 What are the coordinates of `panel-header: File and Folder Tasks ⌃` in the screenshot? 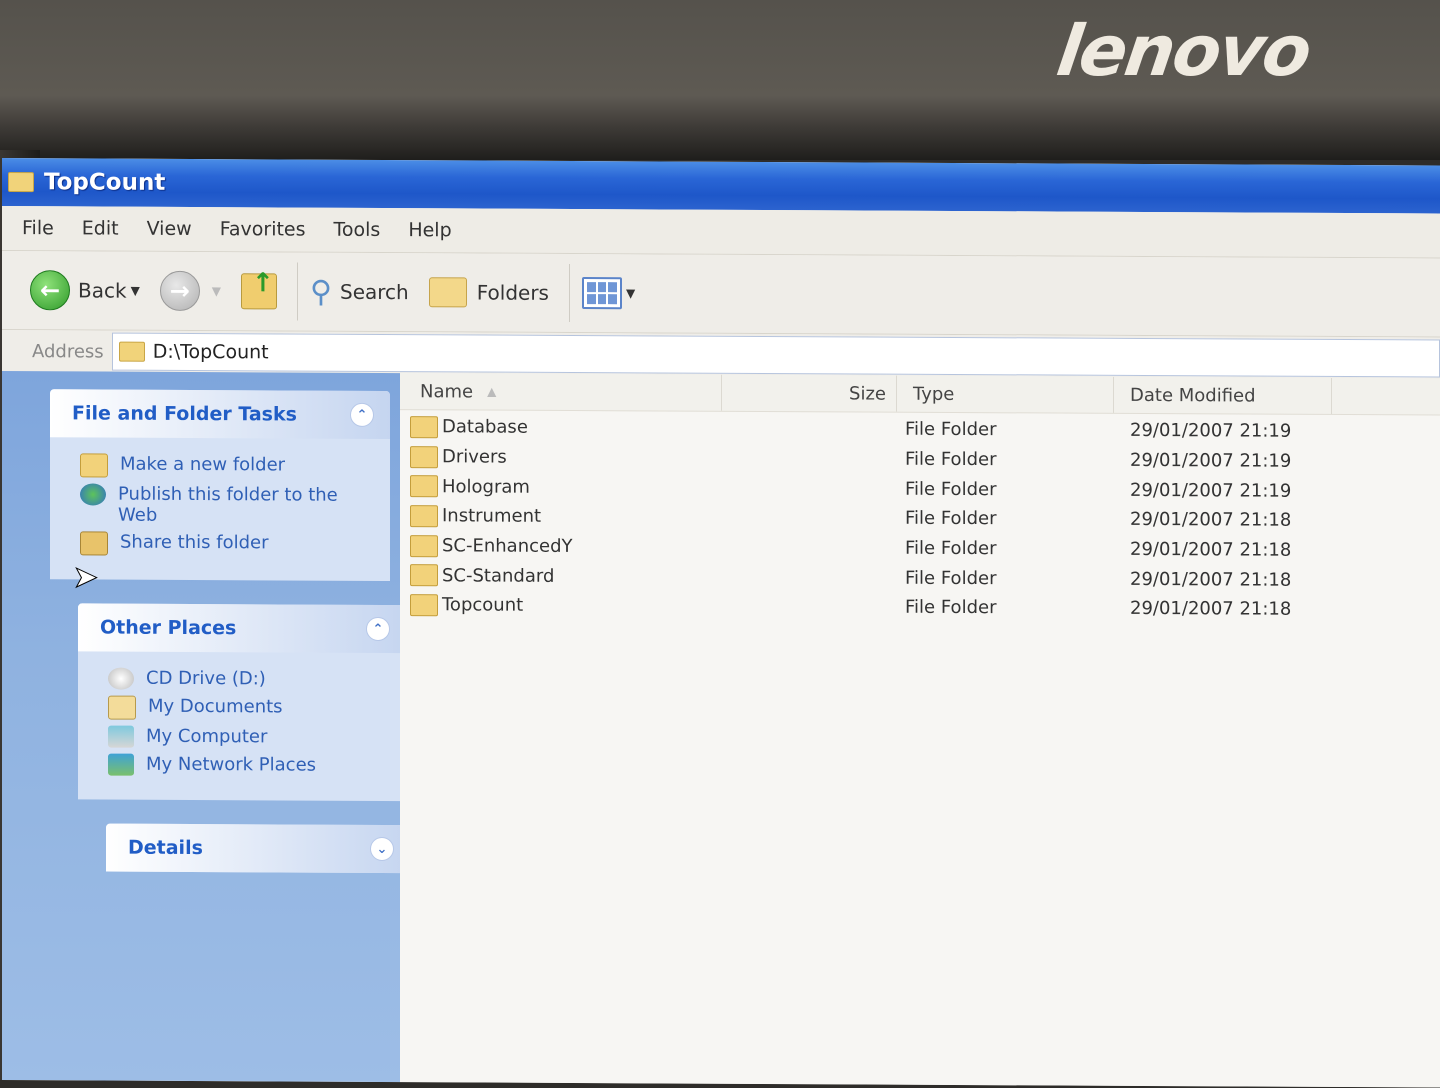 It's located at (220, 414).